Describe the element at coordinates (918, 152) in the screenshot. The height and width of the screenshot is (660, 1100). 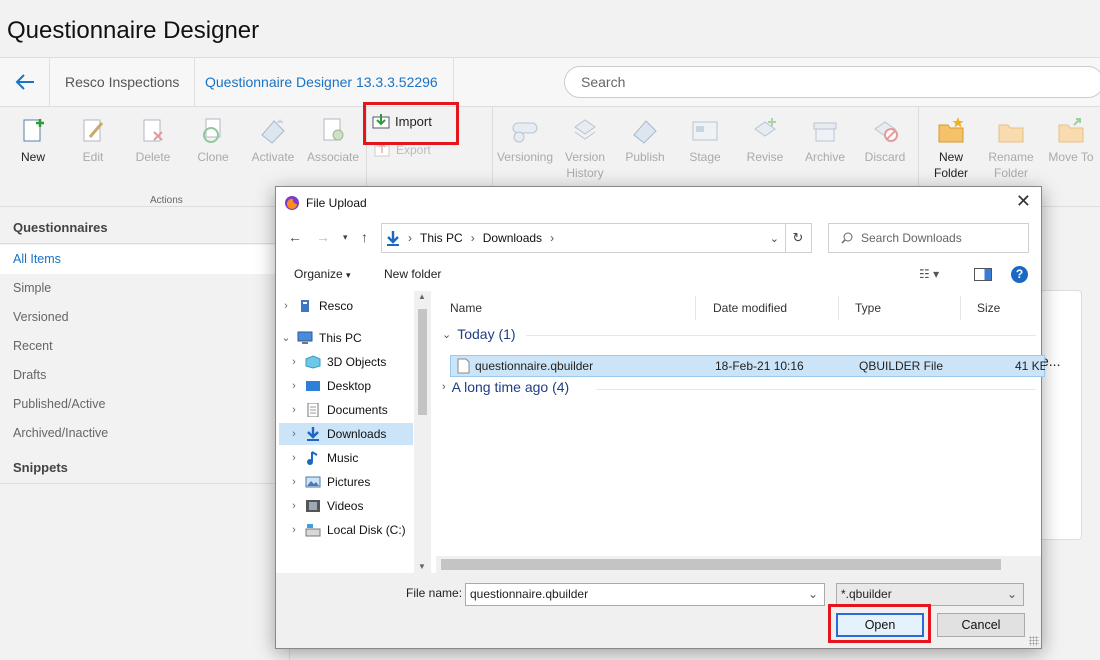
I see `ribbon-separator` at that location.